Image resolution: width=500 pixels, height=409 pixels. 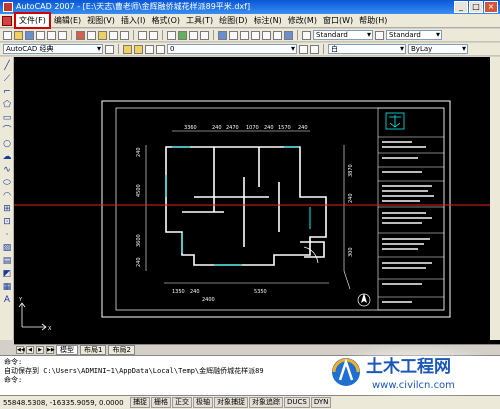 I want to click on close-button: ×, so click(x=491, y=7).